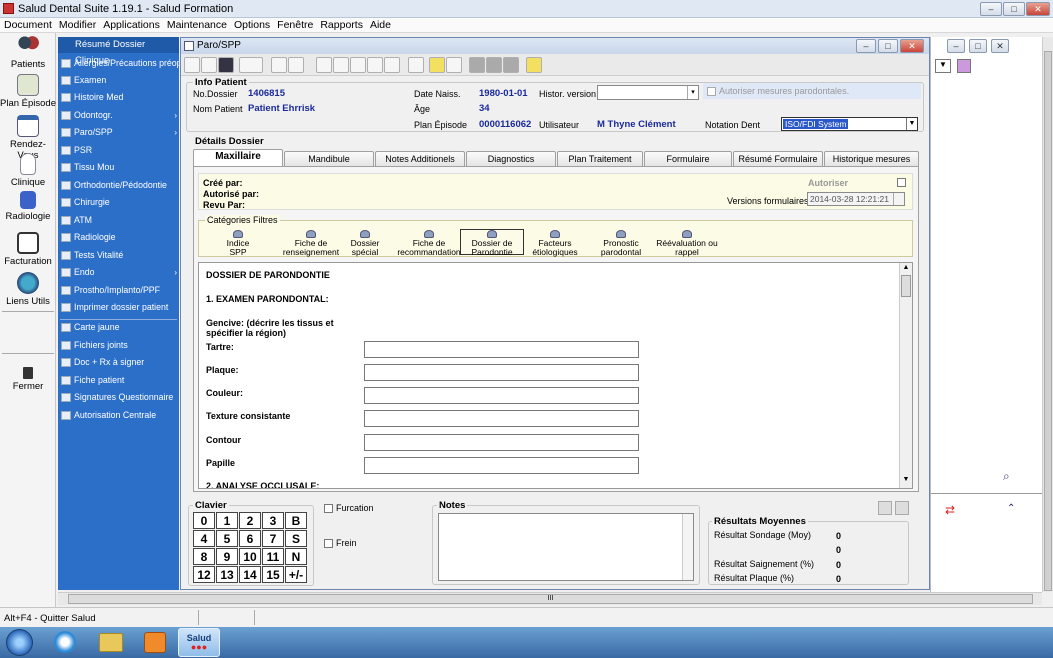 This screenshot has height=658, width=1053. Describe the element at coordinates (978, 46) in the screenshot. I see `bg-restore-button: □` at that location.